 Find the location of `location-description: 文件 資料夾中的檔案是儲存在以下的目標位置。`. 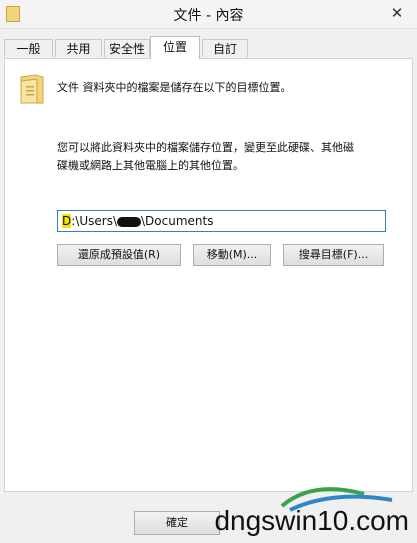

location-description: 文件 資料夾中的檔案是儲存在以下的目標位置。 is located at coordinates (174, 87).